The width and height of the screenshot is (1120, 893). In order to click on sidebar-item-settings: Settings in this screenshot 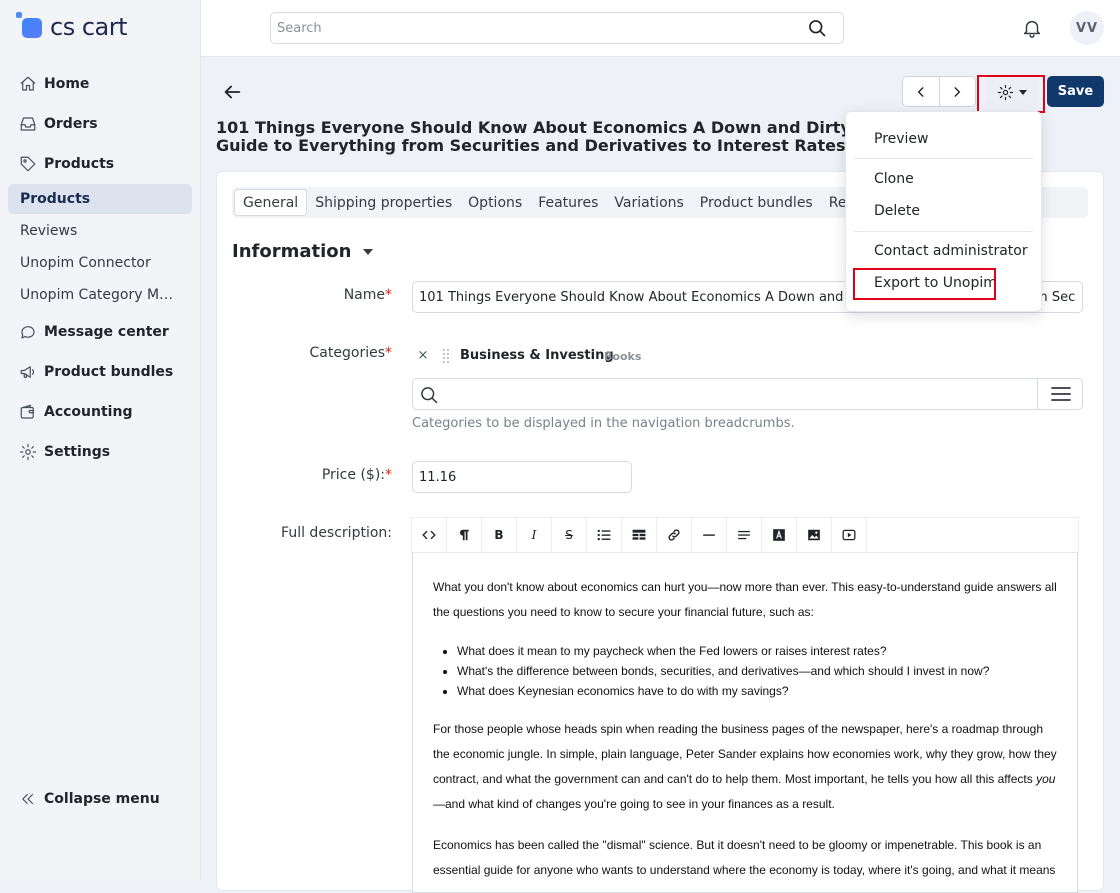, I will do `click(100, 452)`.